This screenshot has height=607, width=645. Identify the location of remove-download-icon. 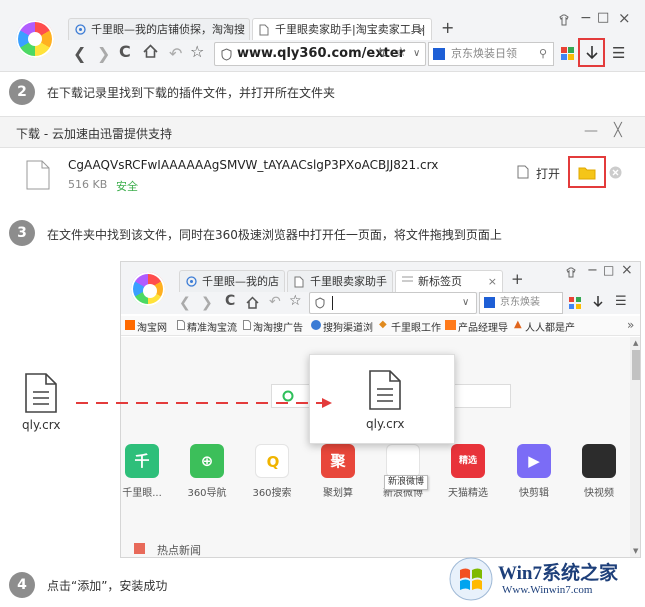
(615, 172).